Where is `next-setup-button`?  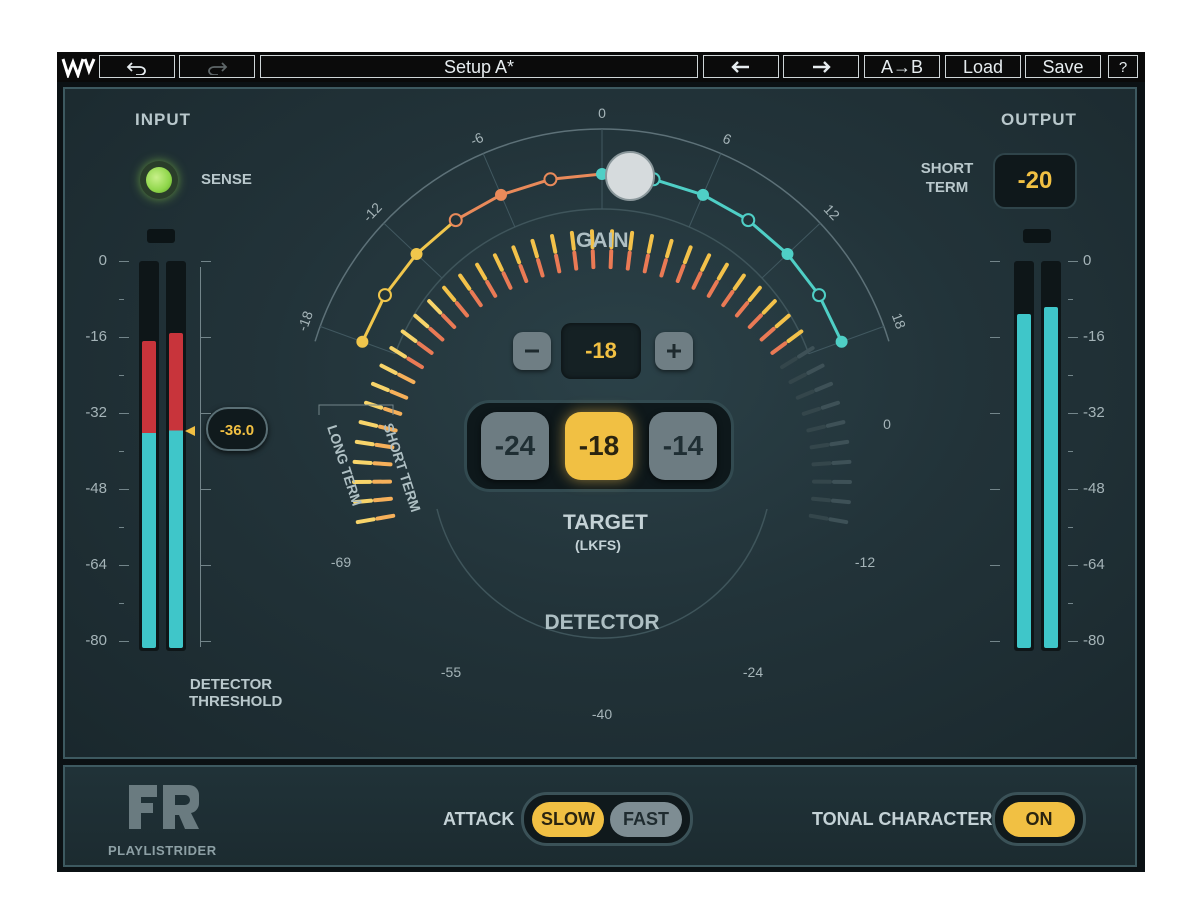
next-setup-button is located at coordinates (821, 66).